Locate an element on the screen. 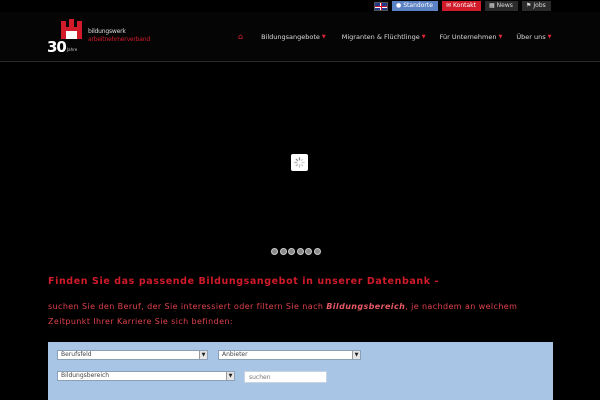 The width and height of the screenshot is (600, 400). logo-line-1: bildungswerk is located at coordinates (107, 31).